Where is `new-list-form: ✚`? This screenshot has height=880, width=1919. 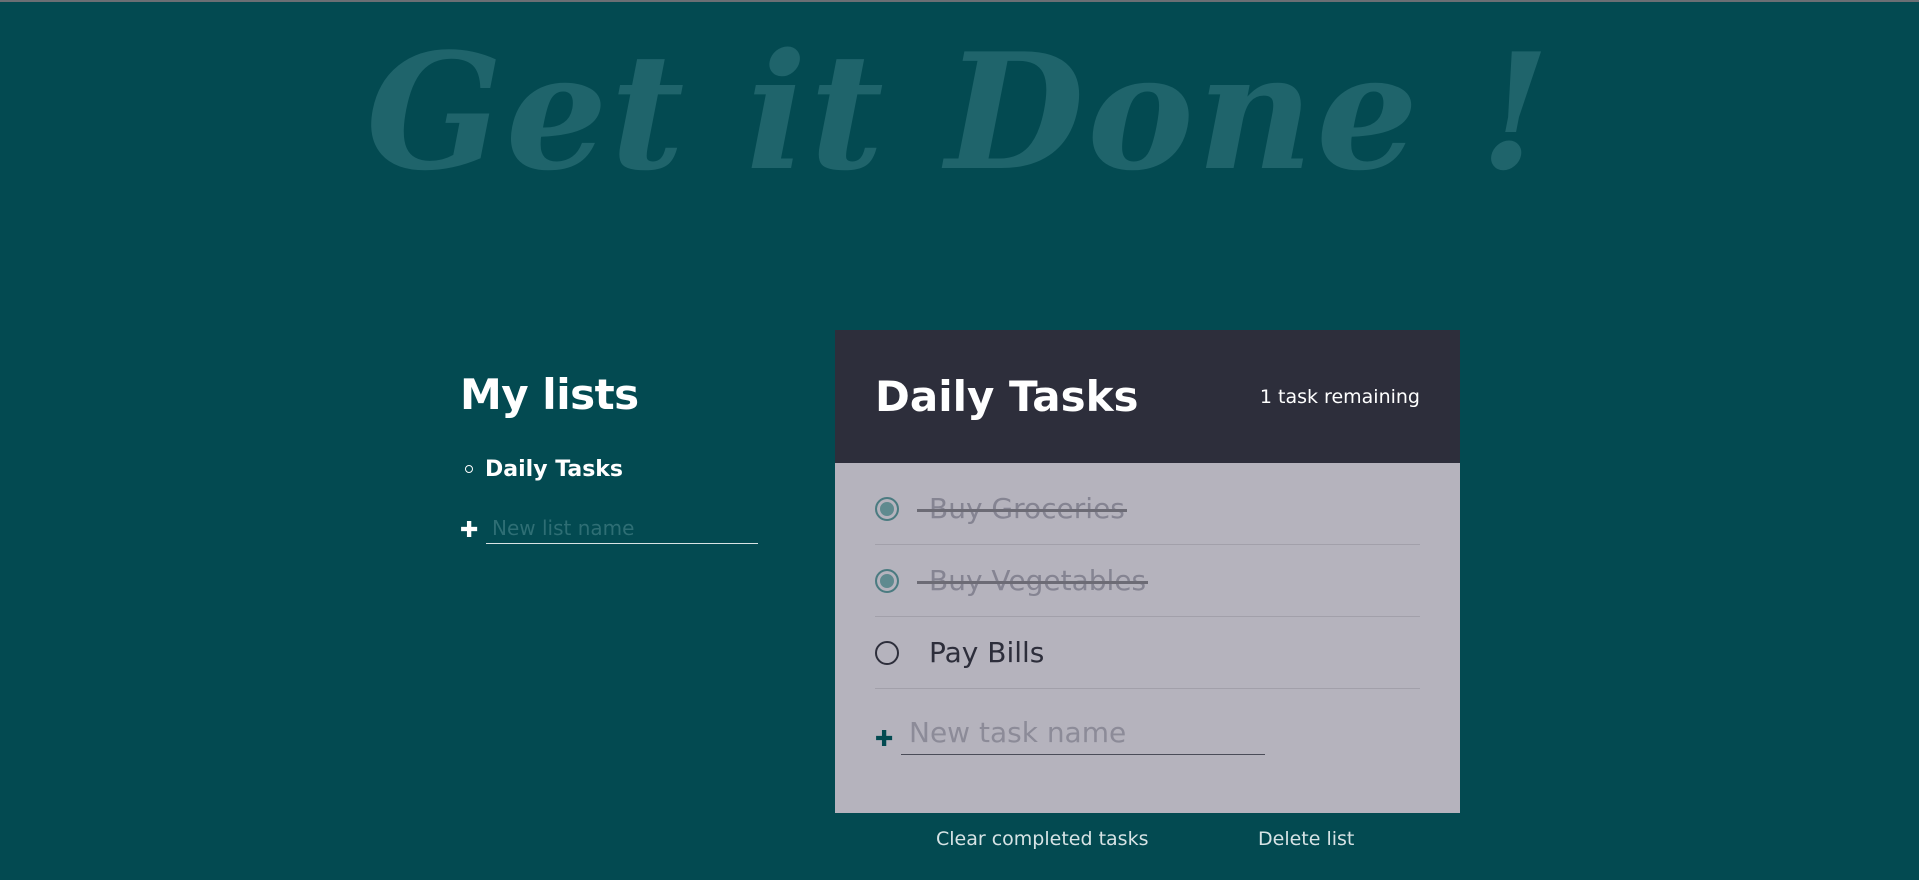
new-list-form: ✚ is located at coordinates (610, 528).